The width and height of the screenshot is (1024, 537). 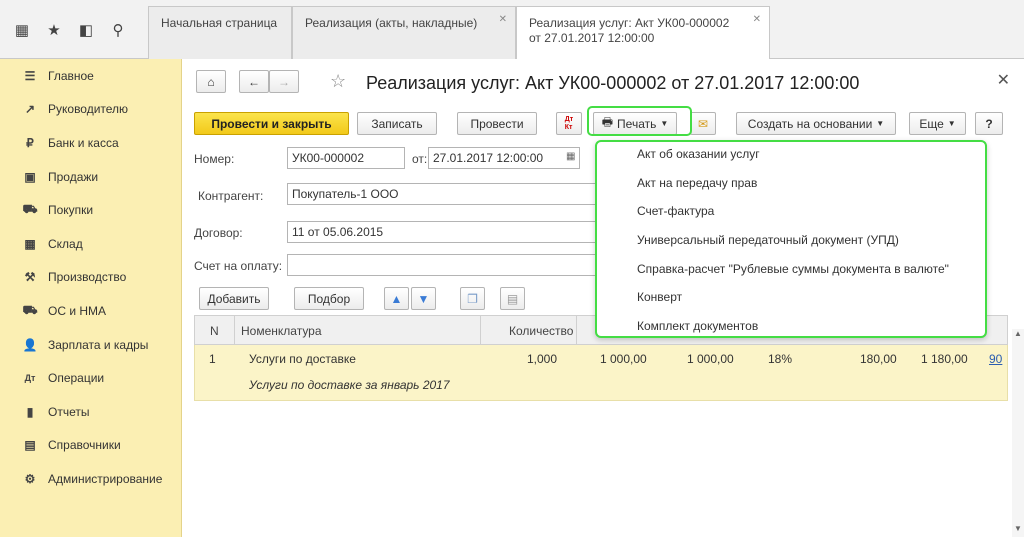 I want to click on email-button: ✉, so click(x=703, y=123).